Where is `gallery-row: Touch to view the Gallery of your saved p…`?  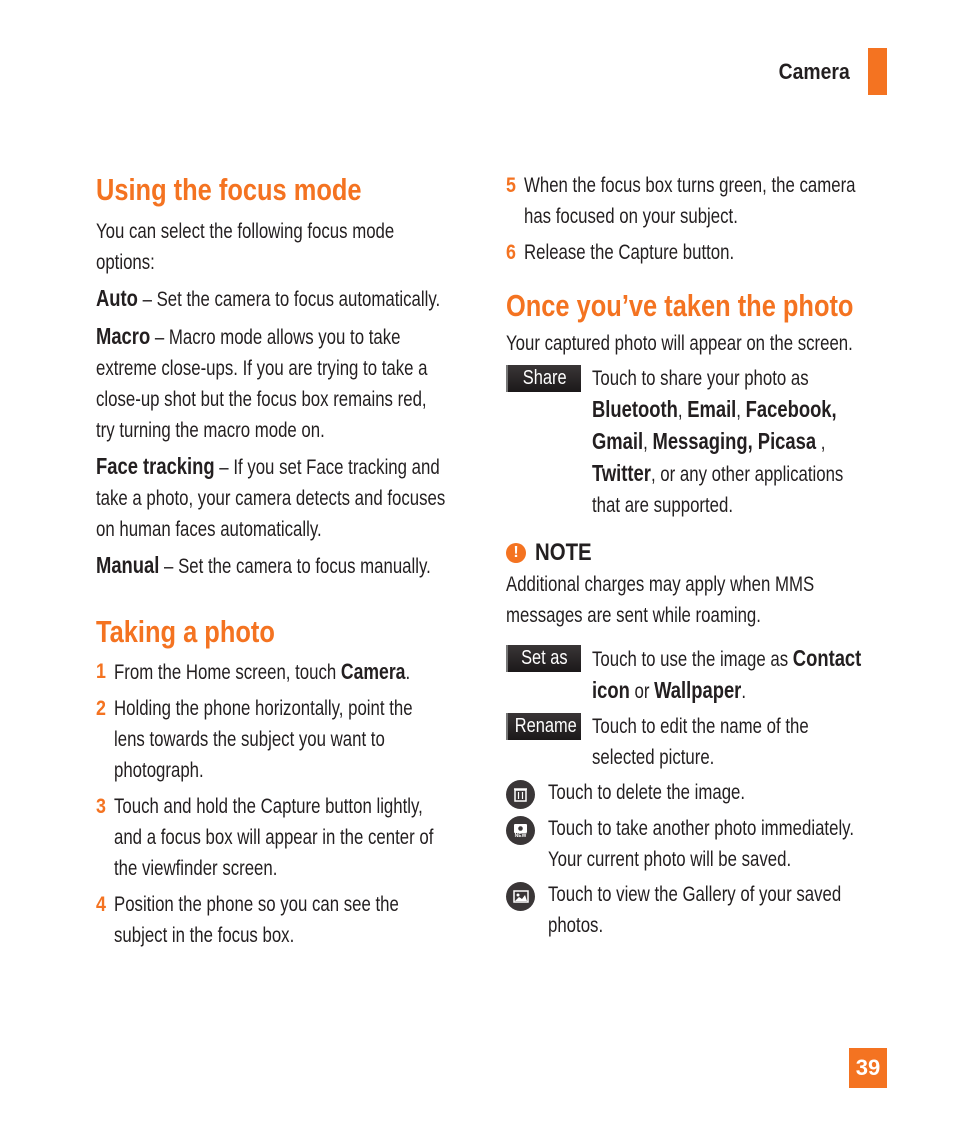
gallery-row: Touch to view the Gallery of your saved p… is located at coordinates (698, 910).